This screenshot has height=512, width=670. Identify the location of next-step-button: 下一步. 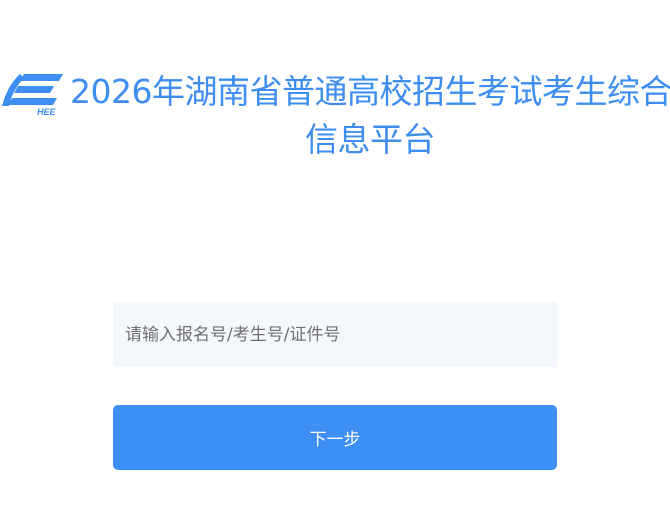
(335, 437).